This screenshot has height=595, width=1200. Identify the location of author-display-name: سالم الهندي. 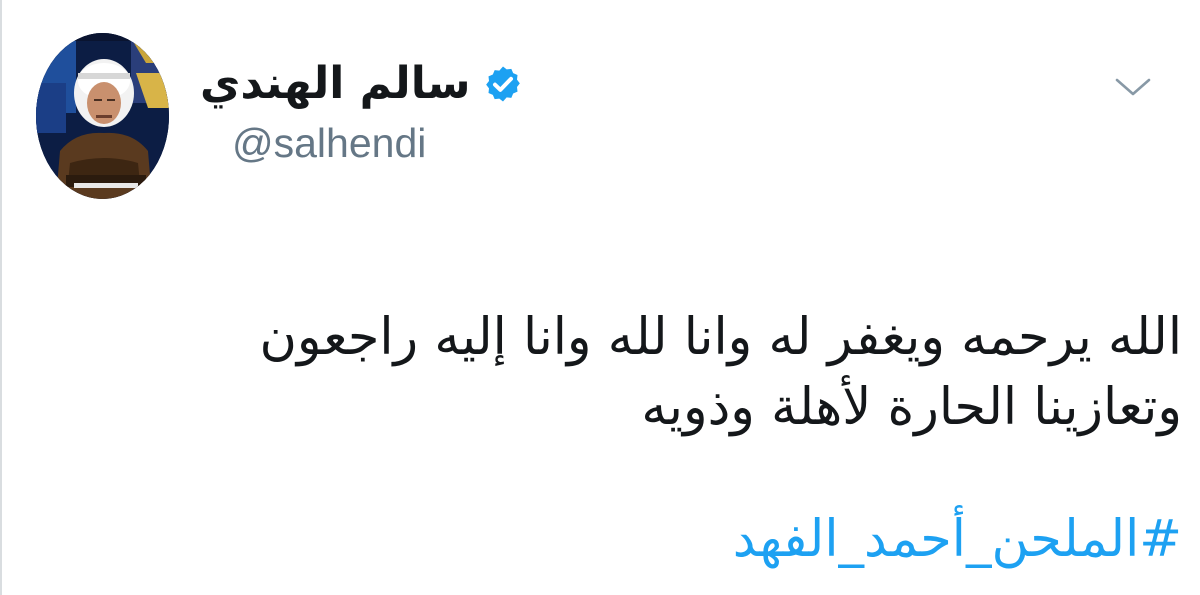
(335, 83).